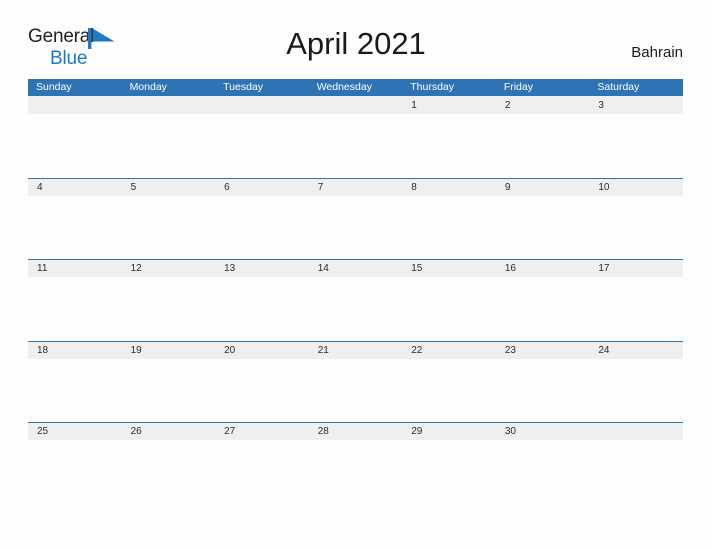 The image size is (712, 550). I want to click on date-cell: 24, so click(636, 350).